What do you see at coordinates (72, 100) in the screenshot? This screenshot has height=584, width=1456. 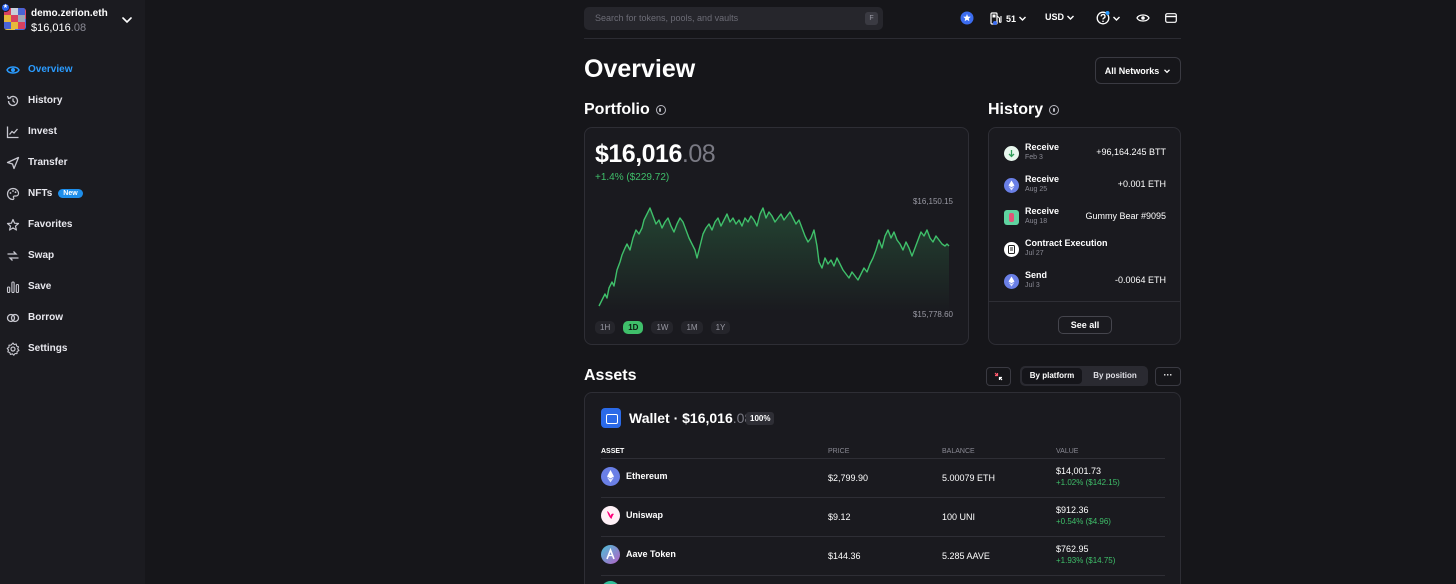 I see `sidebar-item-history: History` at bounding box center [72, 100].